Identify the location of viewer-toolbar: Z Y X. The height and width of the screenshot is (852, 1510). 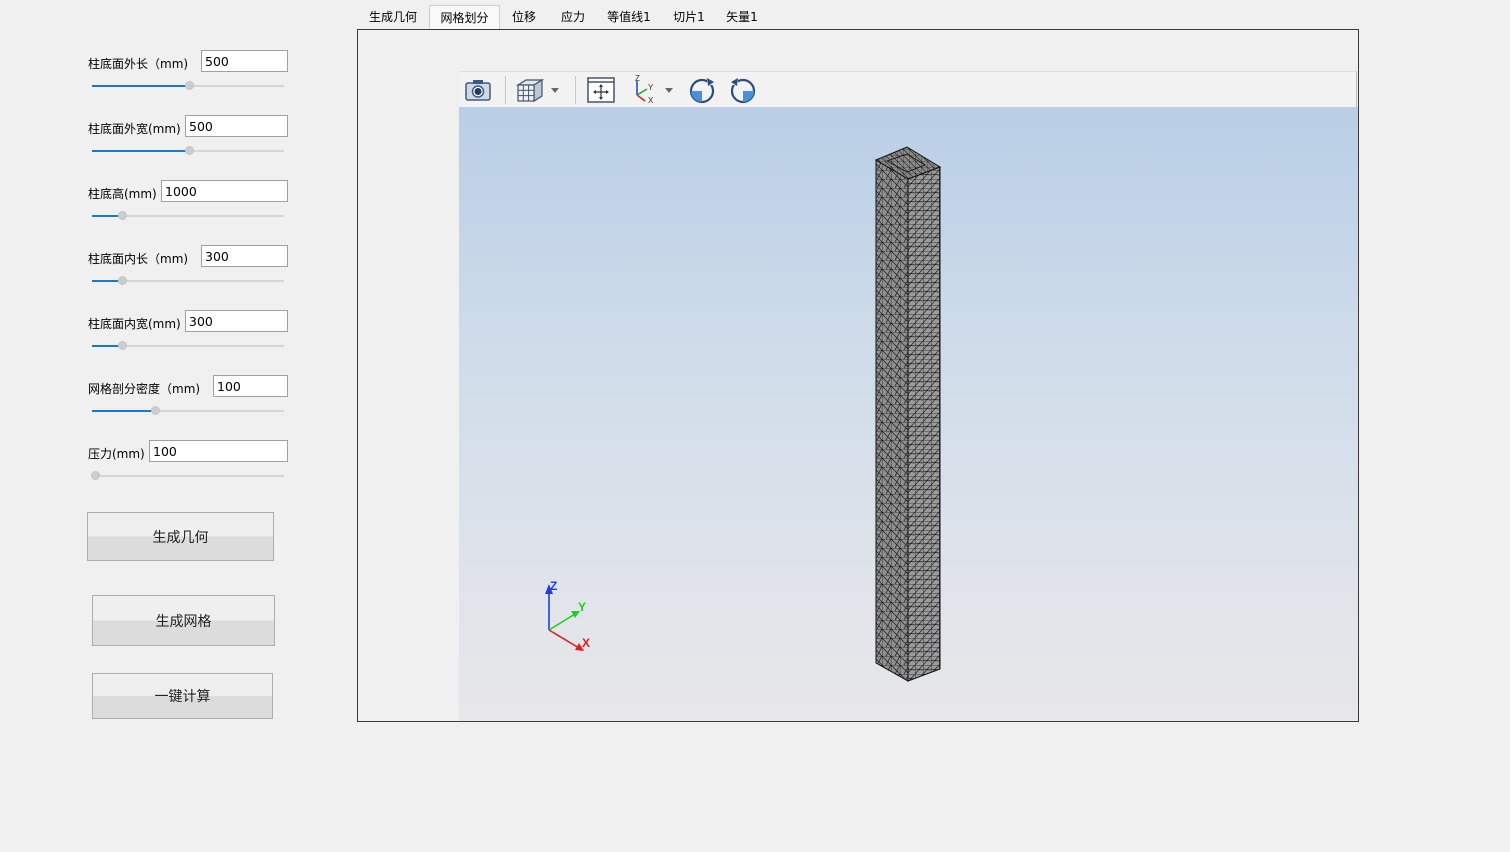
(908, 89).